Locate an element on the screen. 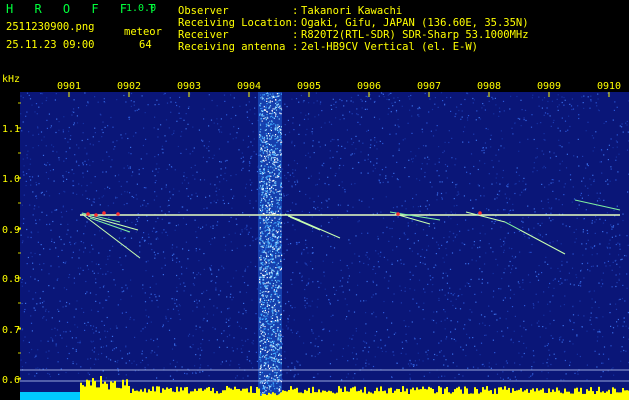  x-tick-label: 0901 is located at coordinates (69, 86).